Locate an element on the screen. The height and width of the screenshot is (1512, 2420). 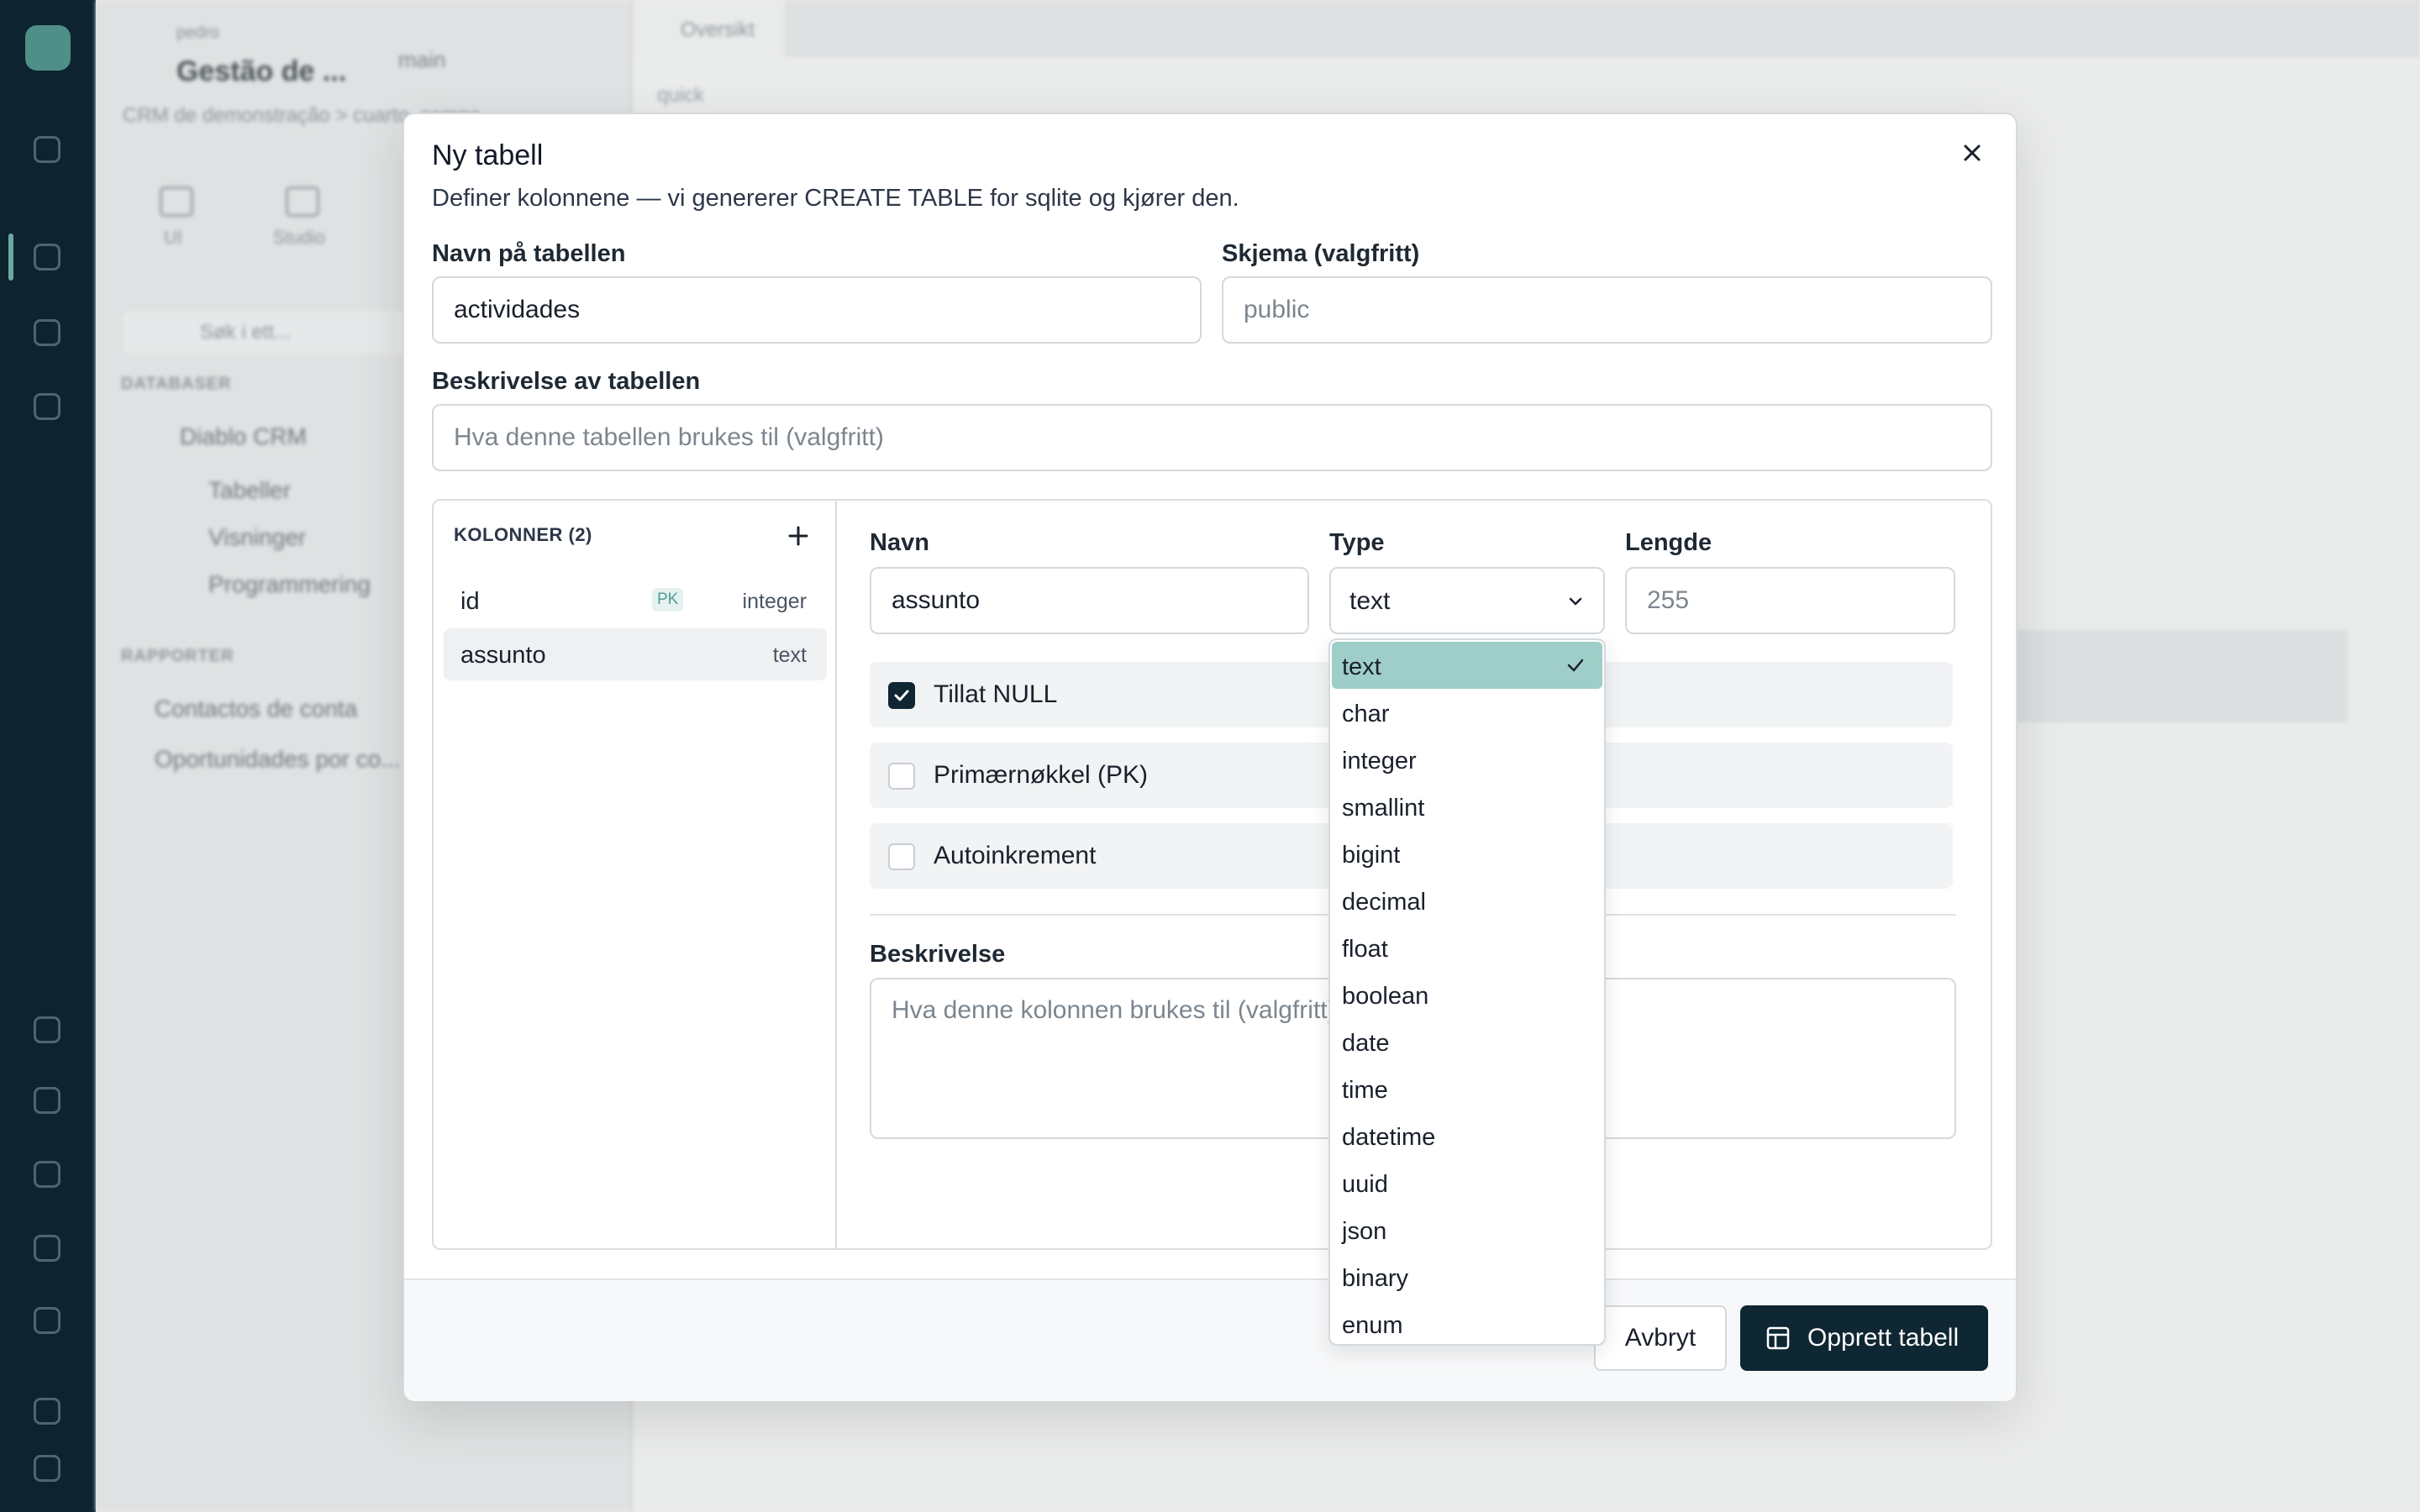
home-icon is located at coordinates (47, 149).